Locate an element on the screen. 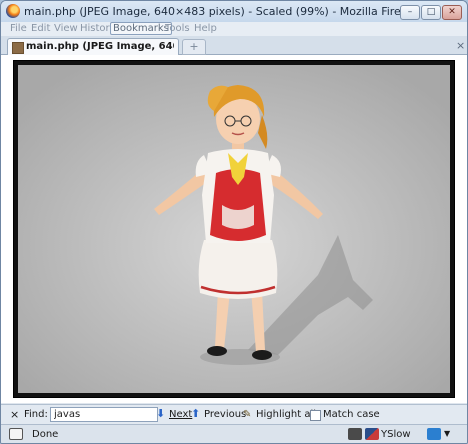 Image resolution: width=468 pixels, height=444 pixels. menu-bookmarks: Bookmarks is located at coordinates (141, 28).